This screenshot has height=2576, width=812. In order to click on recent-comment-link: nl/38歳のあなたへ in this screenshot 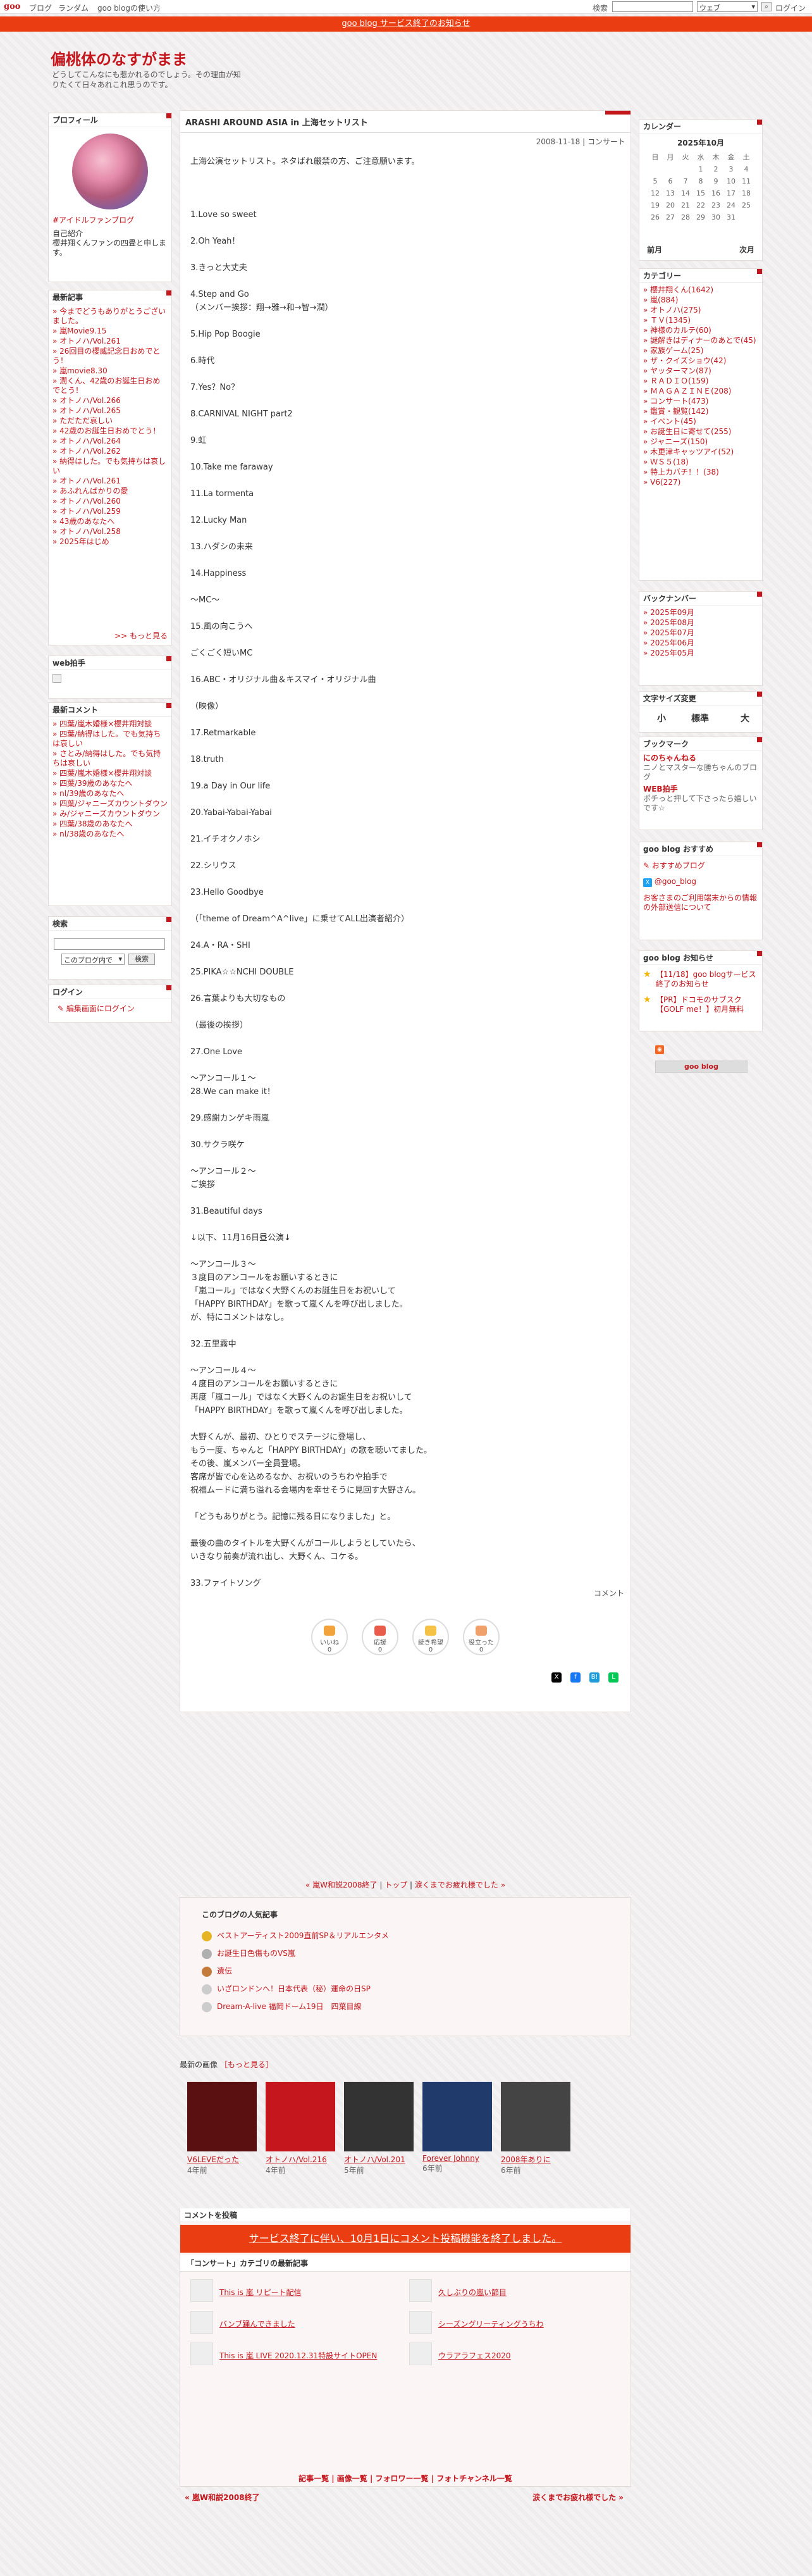, I will do `click(110, 834)`.